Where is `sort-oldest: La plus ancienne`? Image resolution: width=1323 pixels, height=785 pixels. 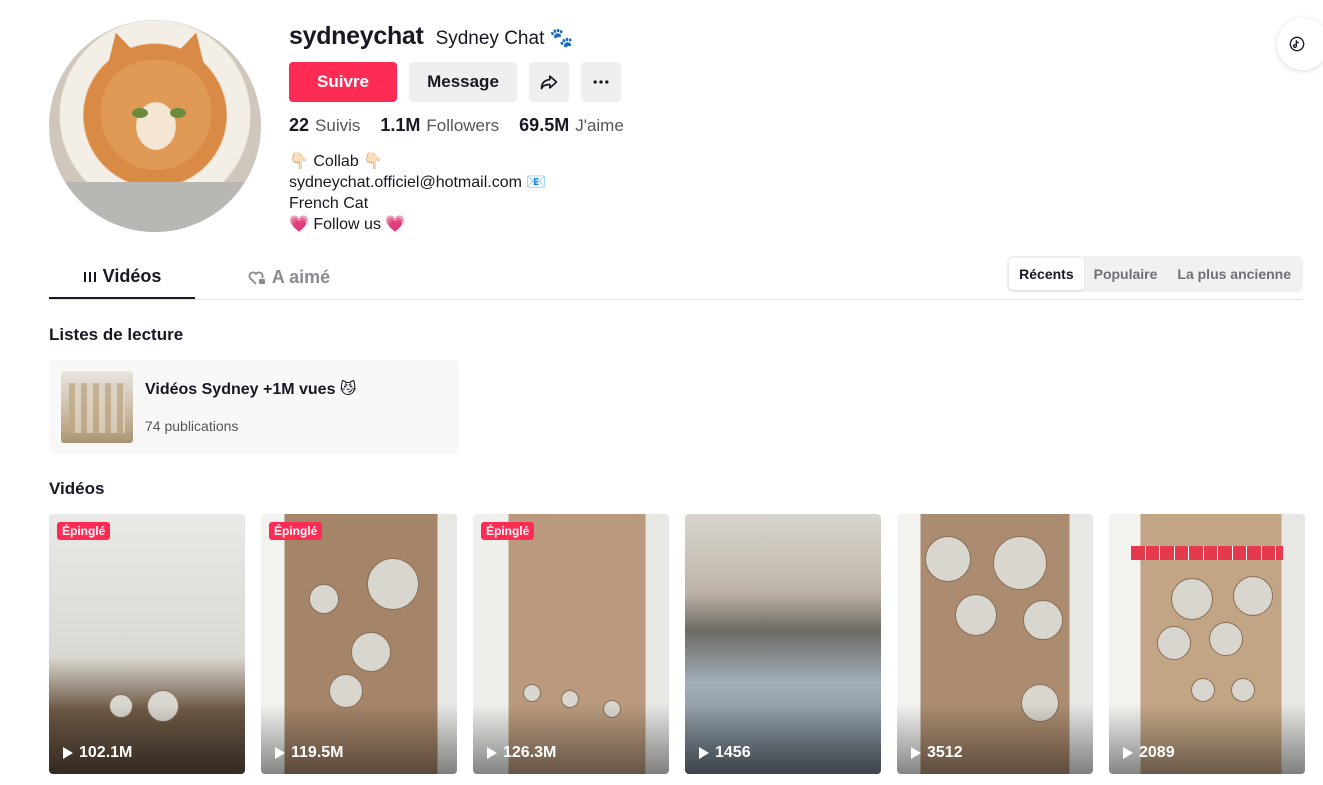
sort-oldest: La plus ancienne is located at coordinates (1234, 274).